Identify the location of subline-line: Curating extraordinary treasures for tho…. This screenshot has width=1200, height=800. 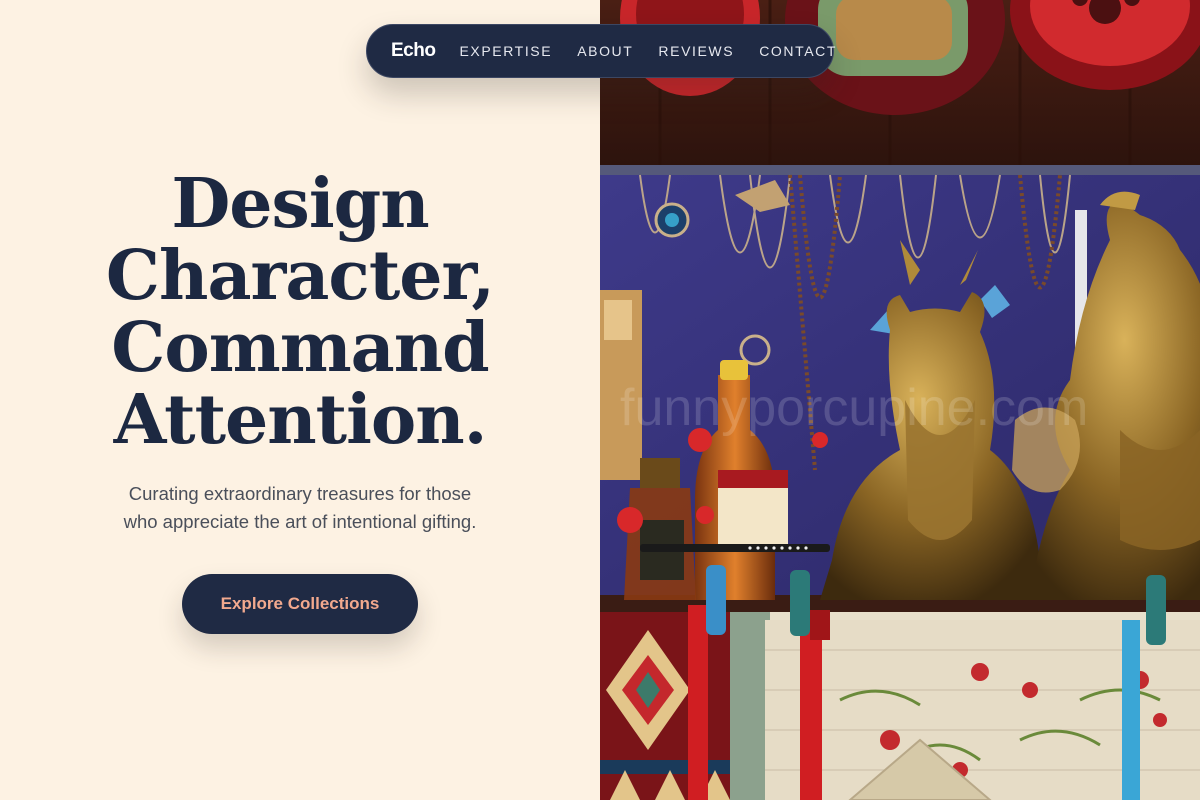
(300, 493).